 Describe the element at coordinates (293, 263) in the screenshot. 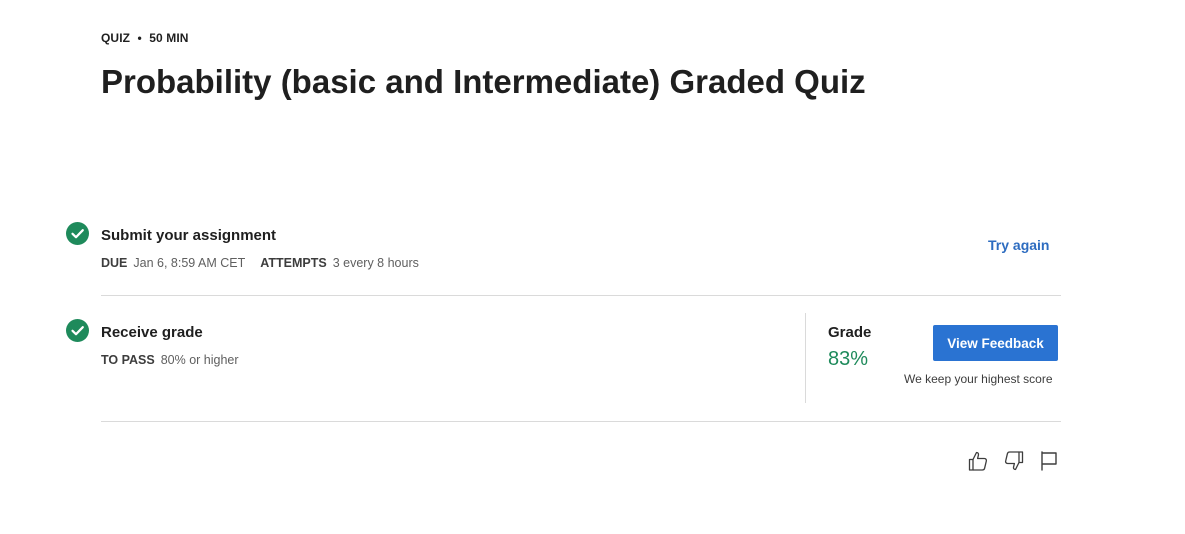

I see `attempts-label: ATTEMPTS` at that location.